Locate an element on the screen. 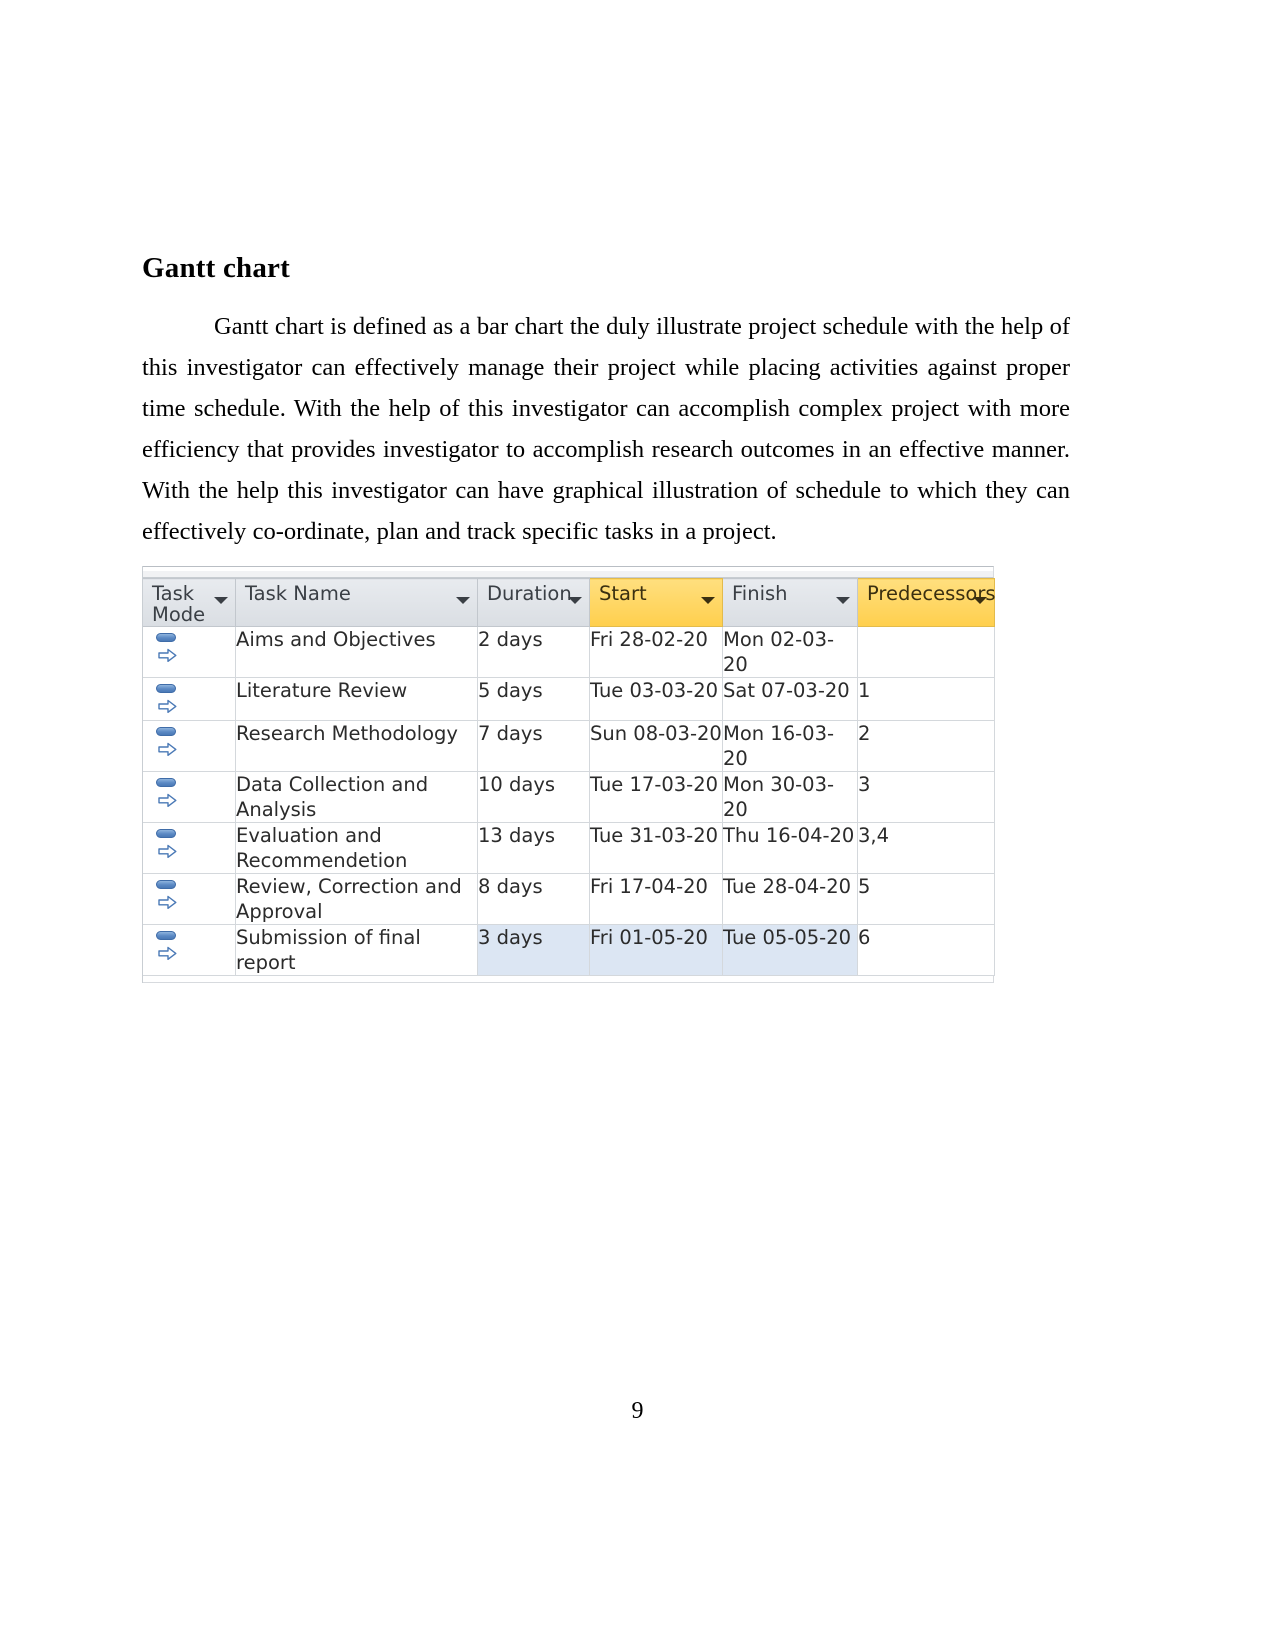 The height and width of the screenshot is (1651, 1275). cell-task-name: Submission of final report is located at coordinates (356, 950).